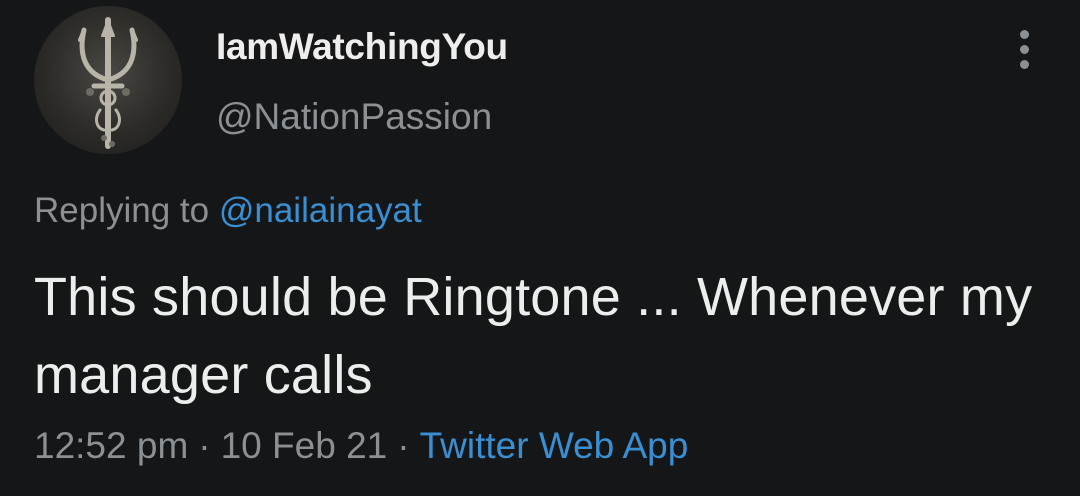 This screenshot has height=496, width=1080. I want to click on more-vertical-icon, so click(1024, 50).